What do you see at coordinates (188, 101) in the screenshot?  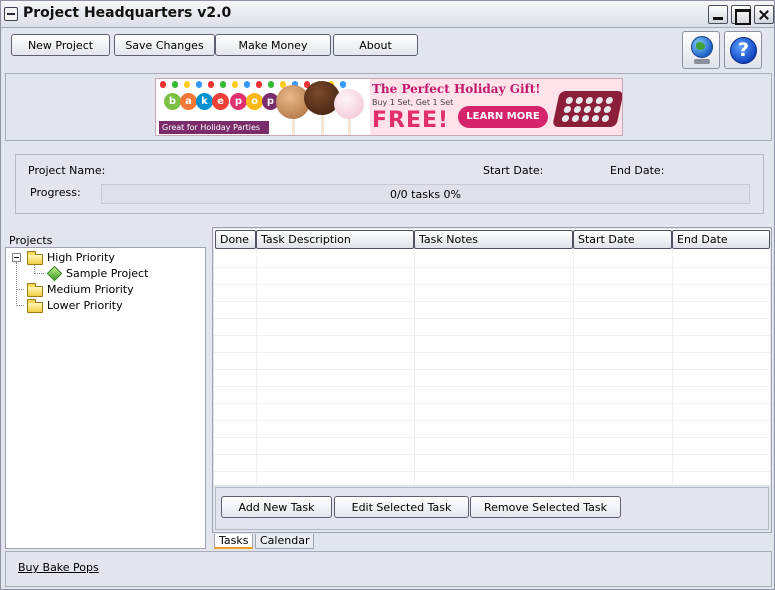 I see `logo-letter: a` at bounding box center [188, 101].